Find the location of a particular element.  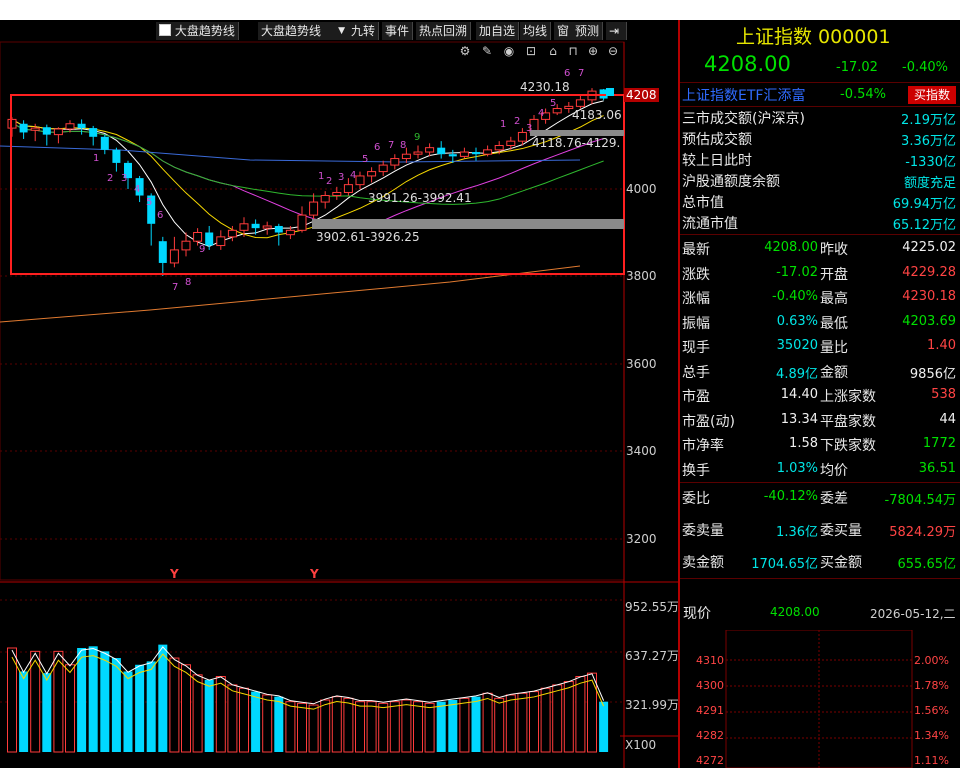

order-value: -40.12% is located at coordinates (790, 496).